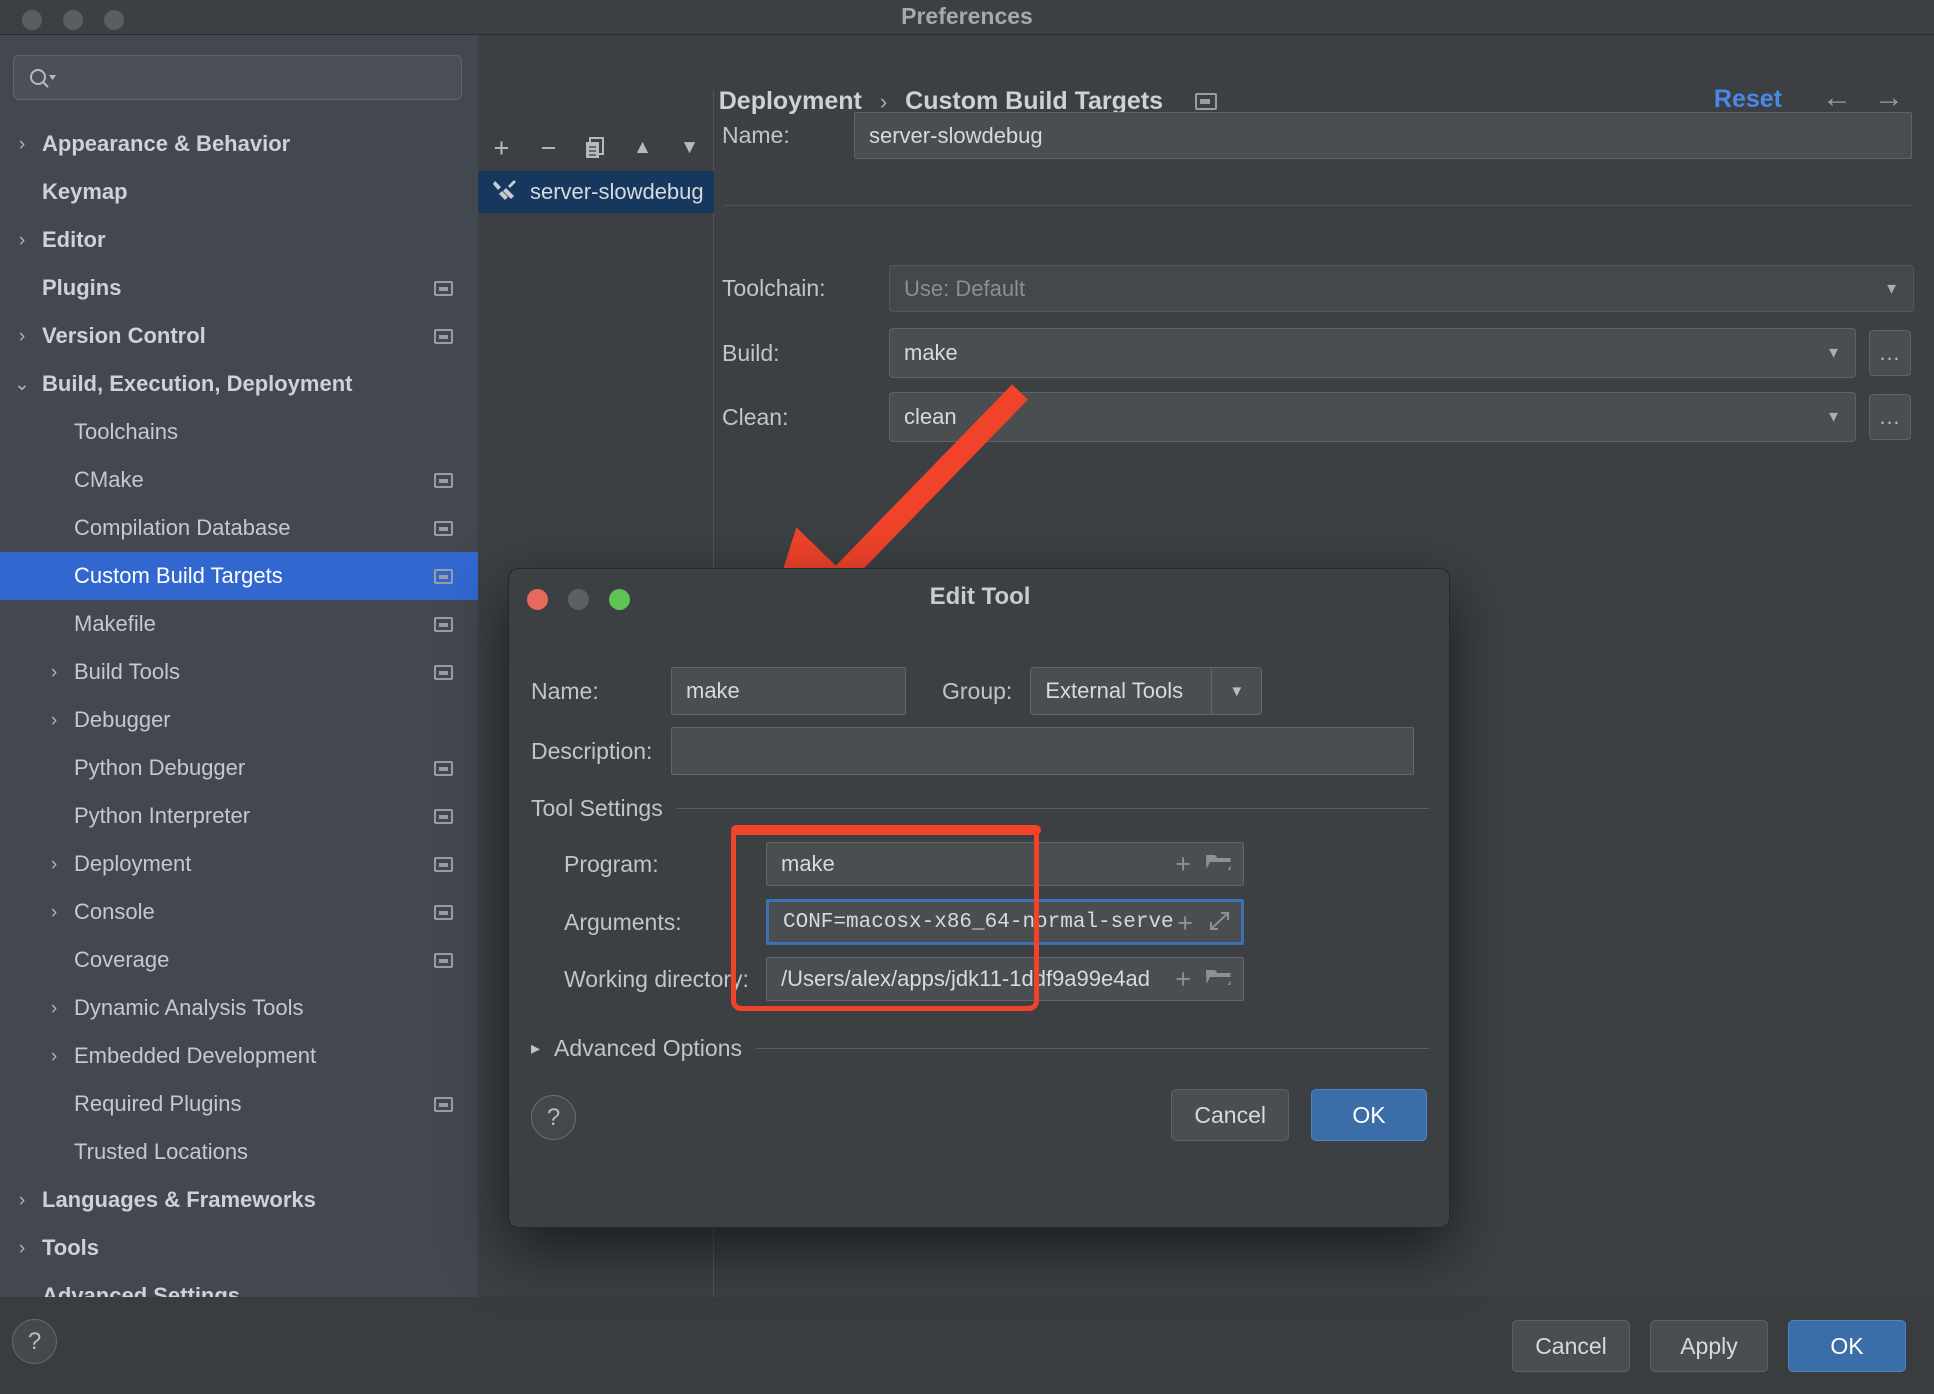 This screenshot has height=1394, width=1934. Describe the element at coordinates (239, 480) in the screenshot. I see `sidebar-item-cmake: CMake` at that location.